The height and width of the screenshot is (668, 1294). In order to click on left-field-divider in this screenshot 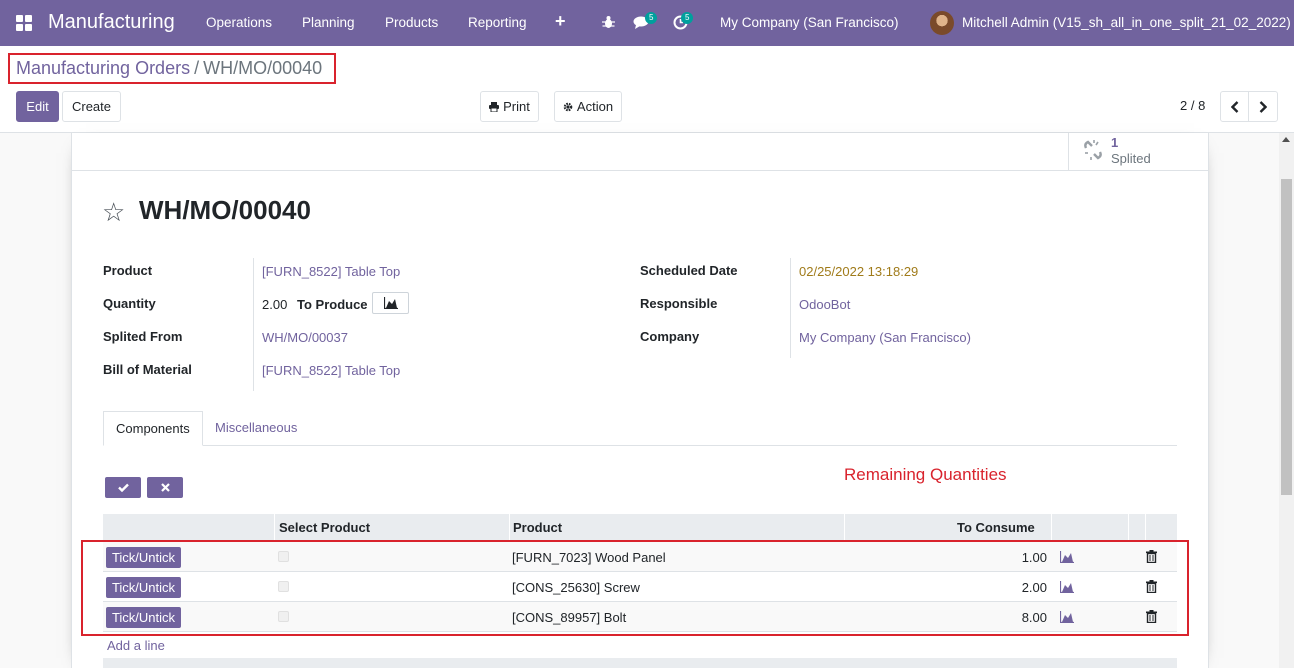, I will do `click(253, 324)`.